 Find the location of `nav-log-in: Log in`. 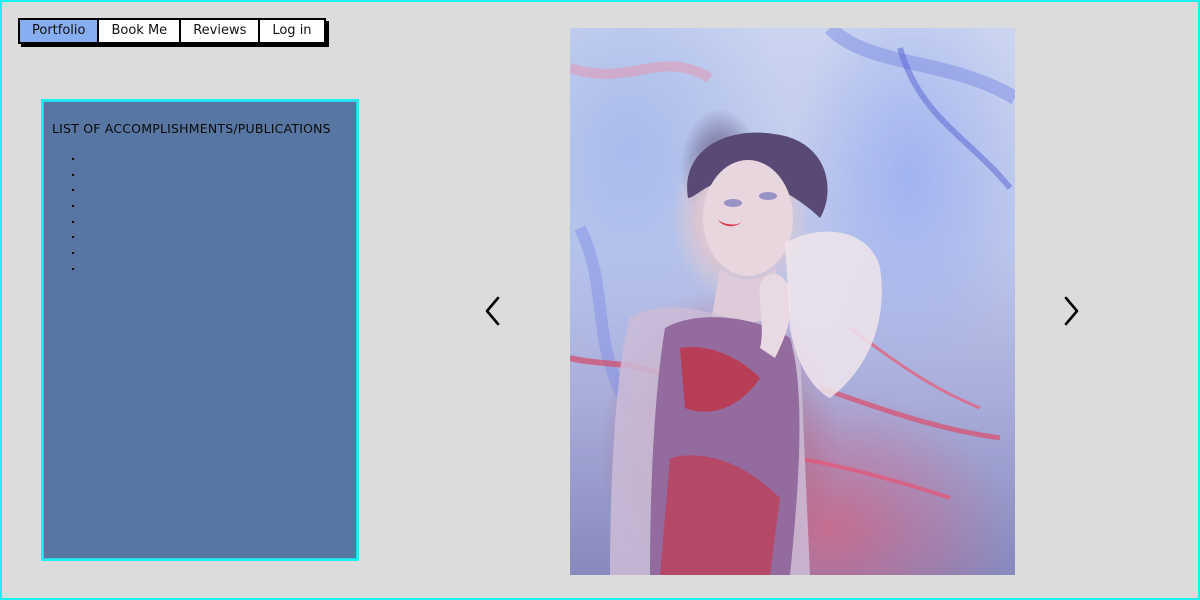

nav-log-in: Log in is located at coordinates (292, 31).